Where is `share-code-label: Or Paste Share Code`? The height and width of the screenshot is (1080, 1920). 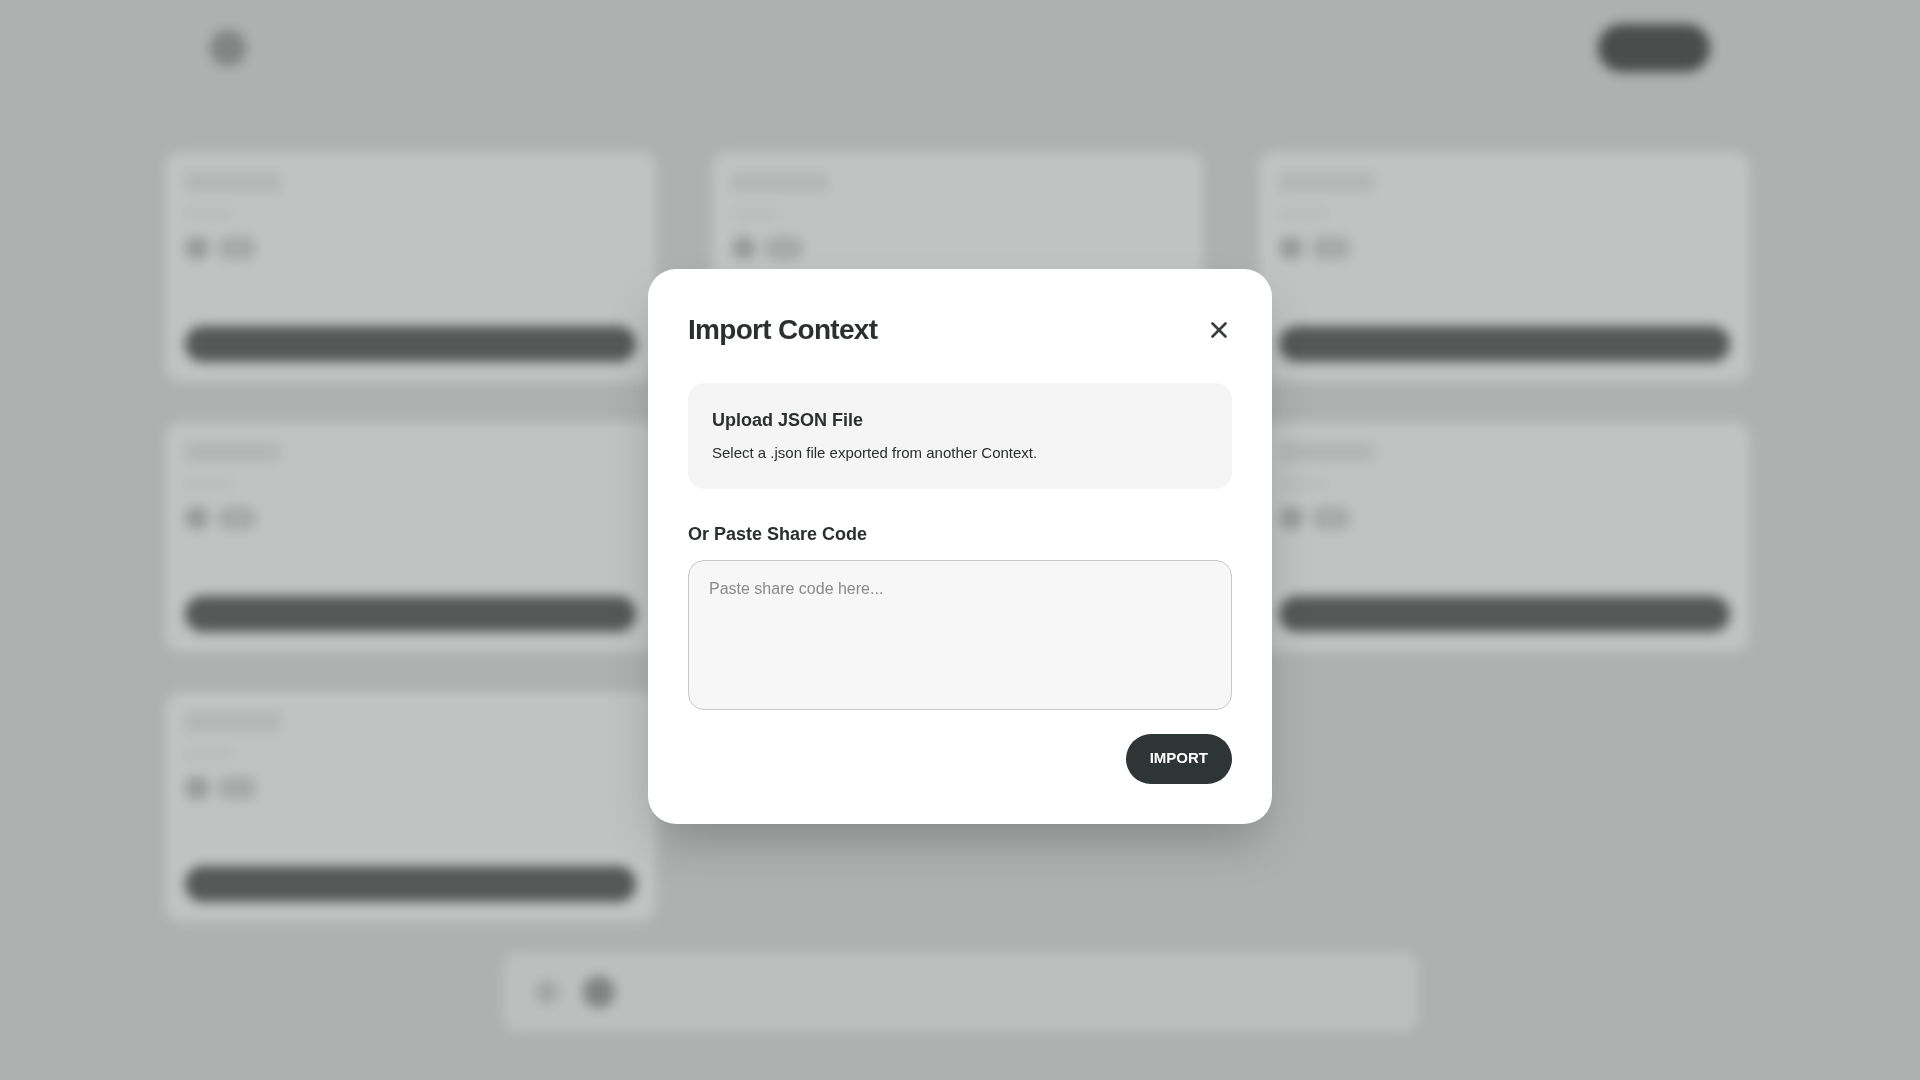
share-code-label: Or Paste Share Code is located at coordinates (778, 534).